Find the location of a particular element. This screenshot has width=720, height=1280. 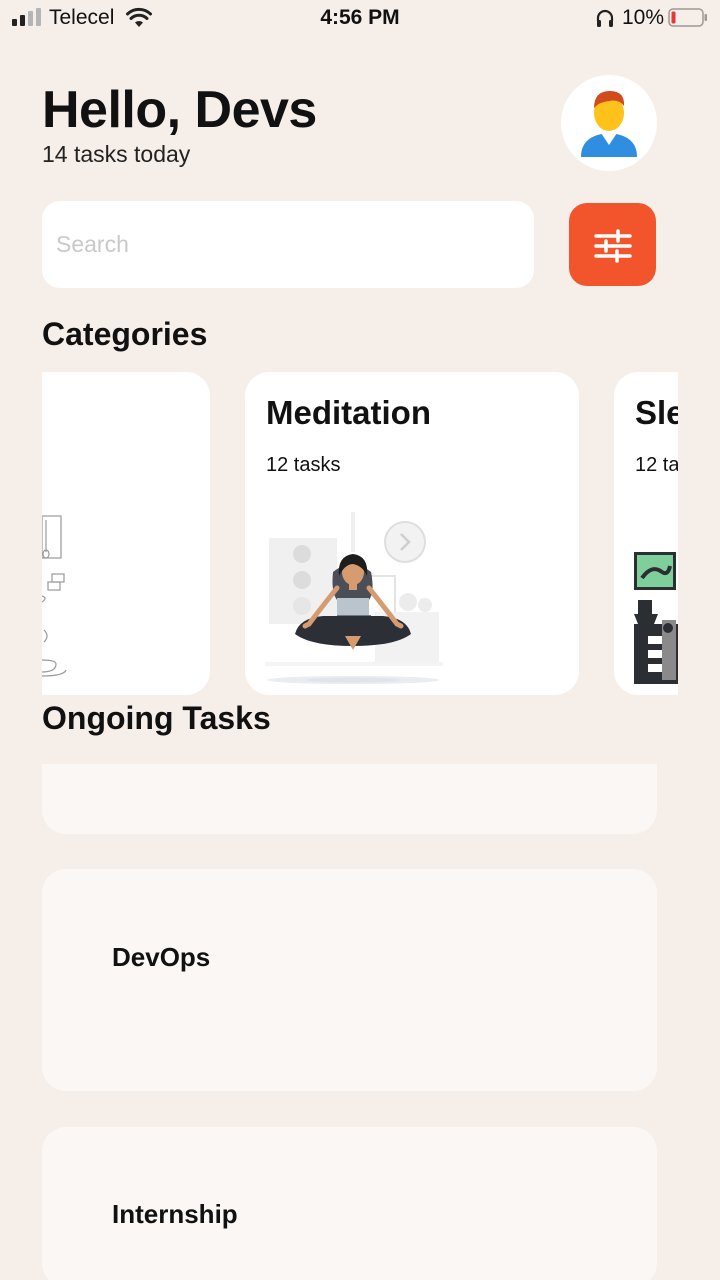

category-card-meditation: Meditation 12 tasks is located at coordinates (412, 533).